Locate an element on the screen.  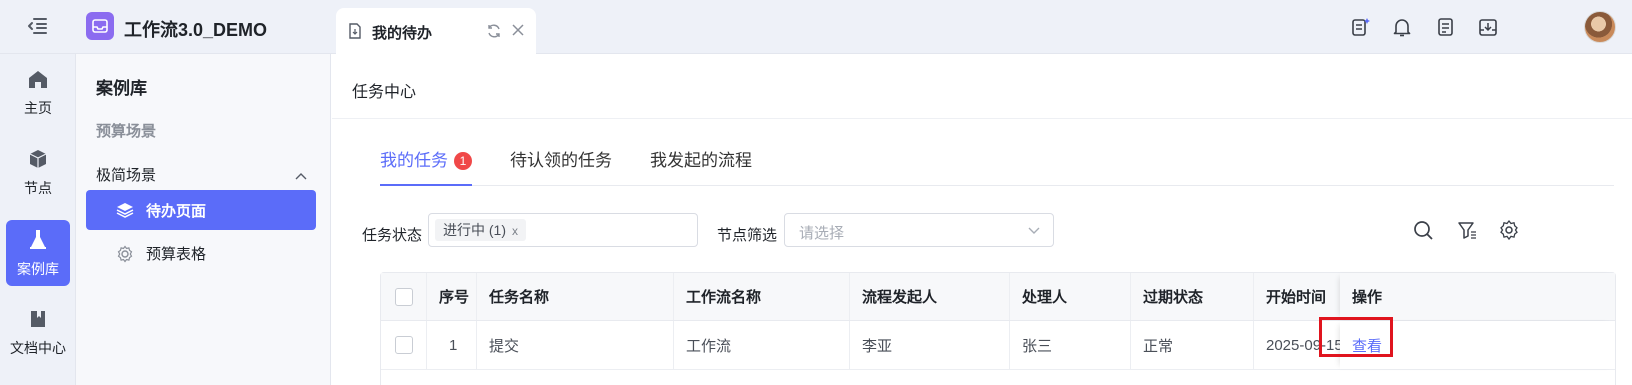
tab-started-processes: 我发起的流程 is located at coordinates (701, 166).